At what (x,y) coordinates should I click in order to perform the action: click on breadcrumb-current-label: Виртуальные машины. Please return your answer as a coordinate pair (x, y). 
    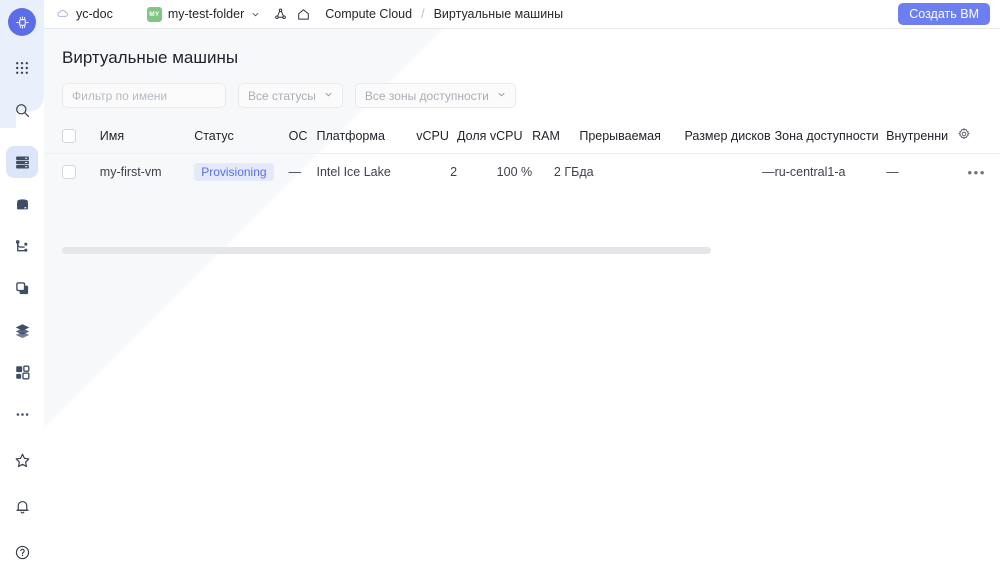
    Looking at the image, I should click on (498, 14).